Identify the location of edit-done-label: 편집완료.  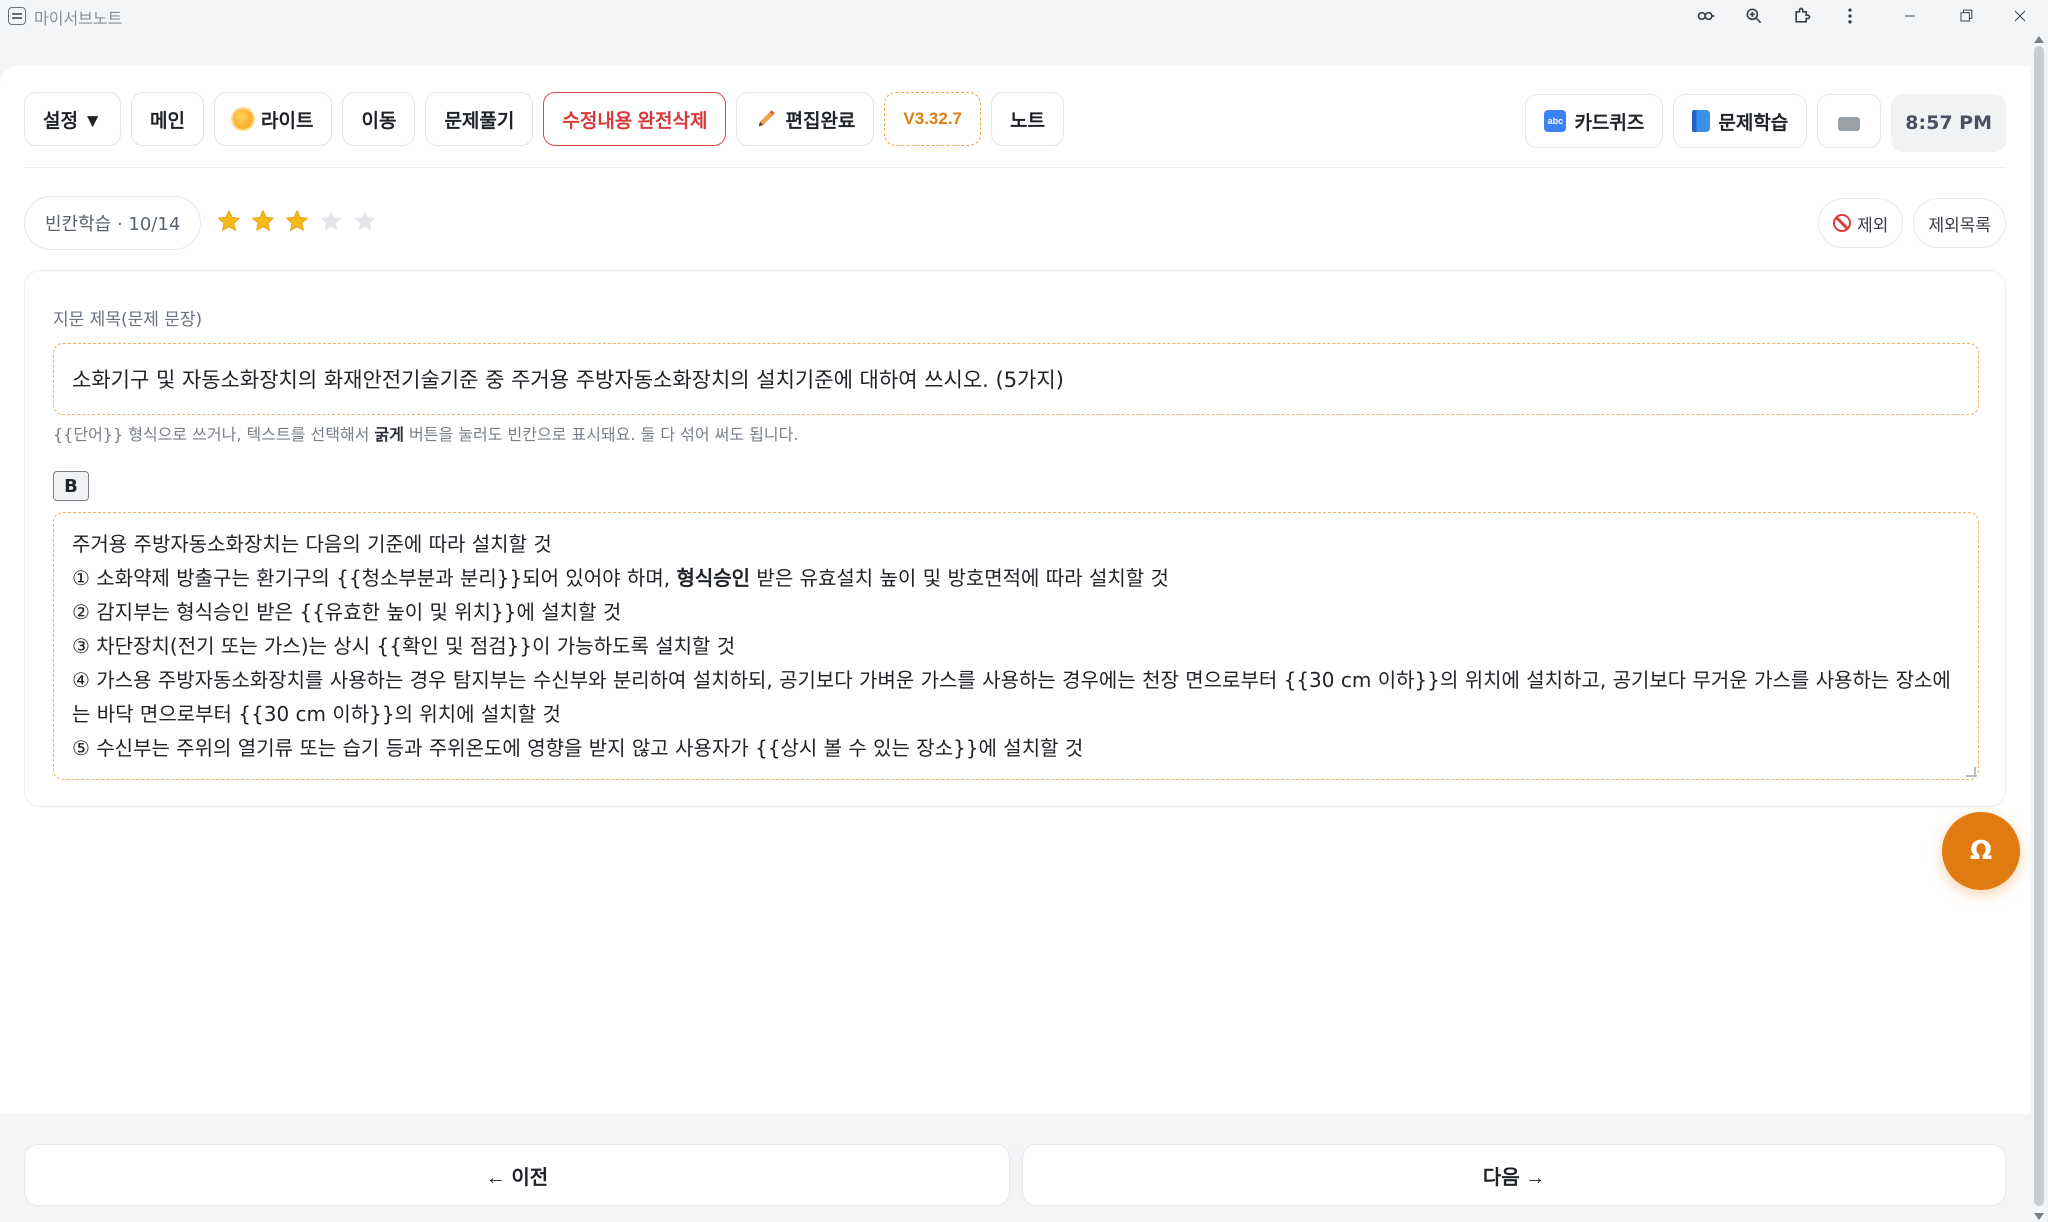
(820, 121).